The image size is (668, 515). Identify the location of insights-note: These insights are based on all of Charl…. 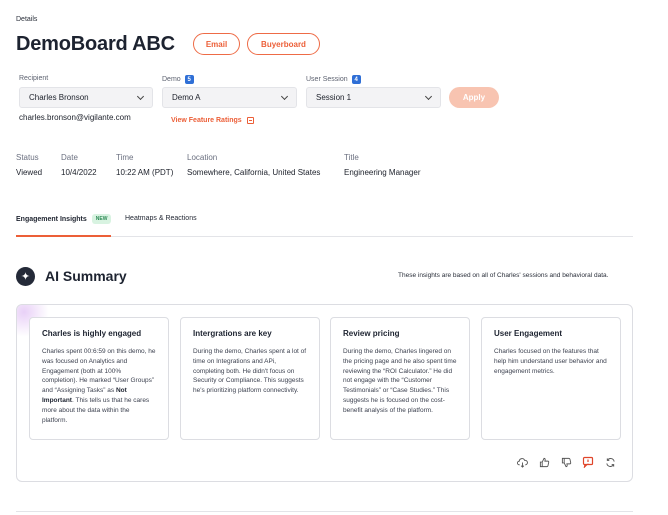
(503, 275).